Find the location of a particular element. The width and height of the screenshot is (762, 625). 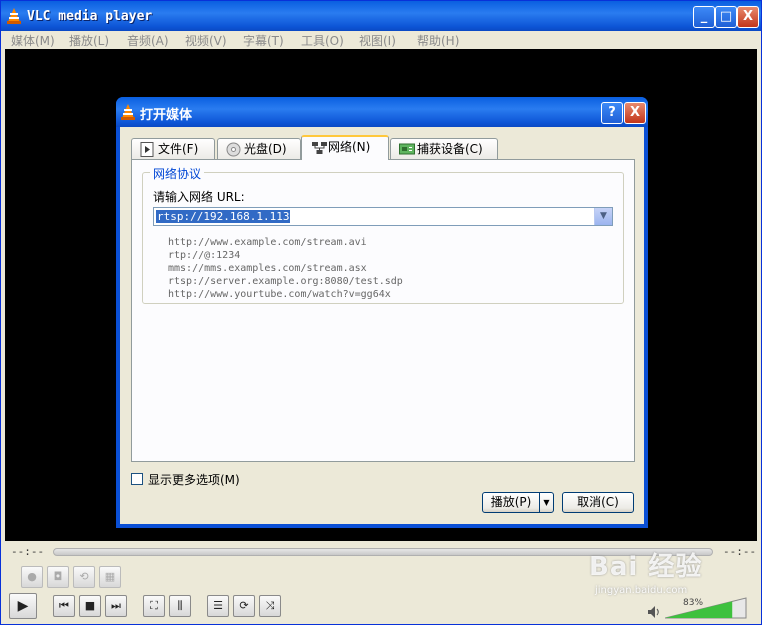

tab-disc: 光盘(D) is located at coordinates (259, 148).